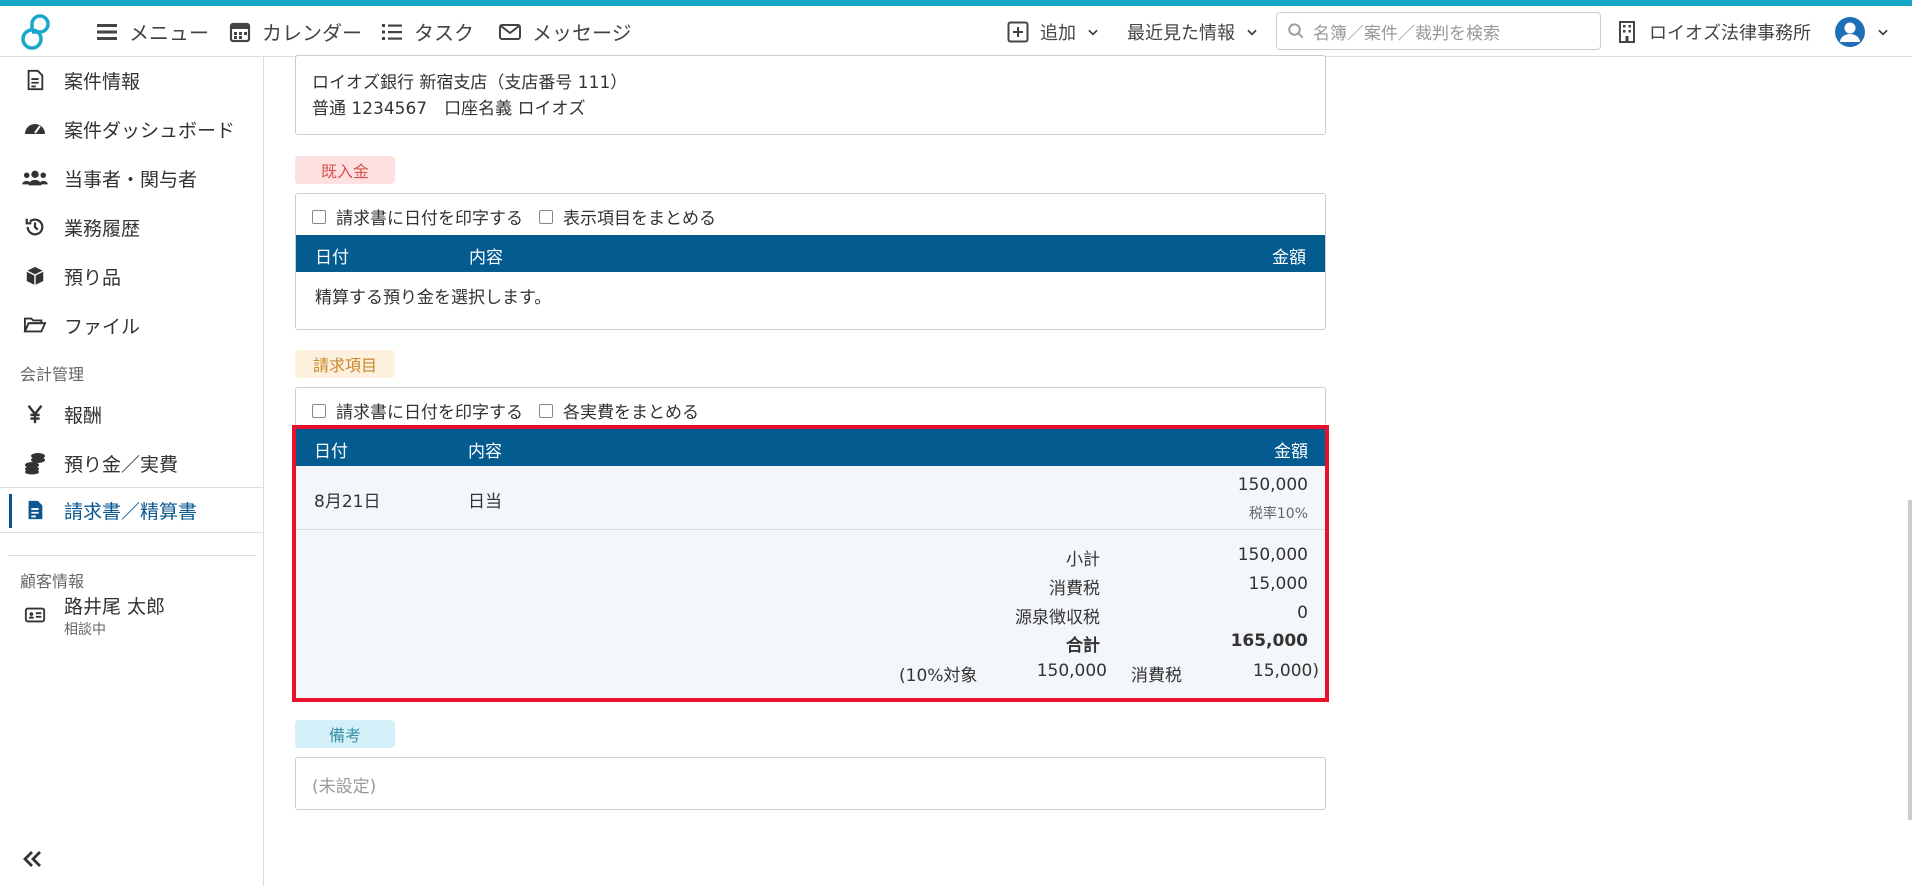 This screenshot has height=886, width=1912. Describe the element at coordinates (444, 33) in the screenshot. I see `nav-task-label: タスク` at that location.